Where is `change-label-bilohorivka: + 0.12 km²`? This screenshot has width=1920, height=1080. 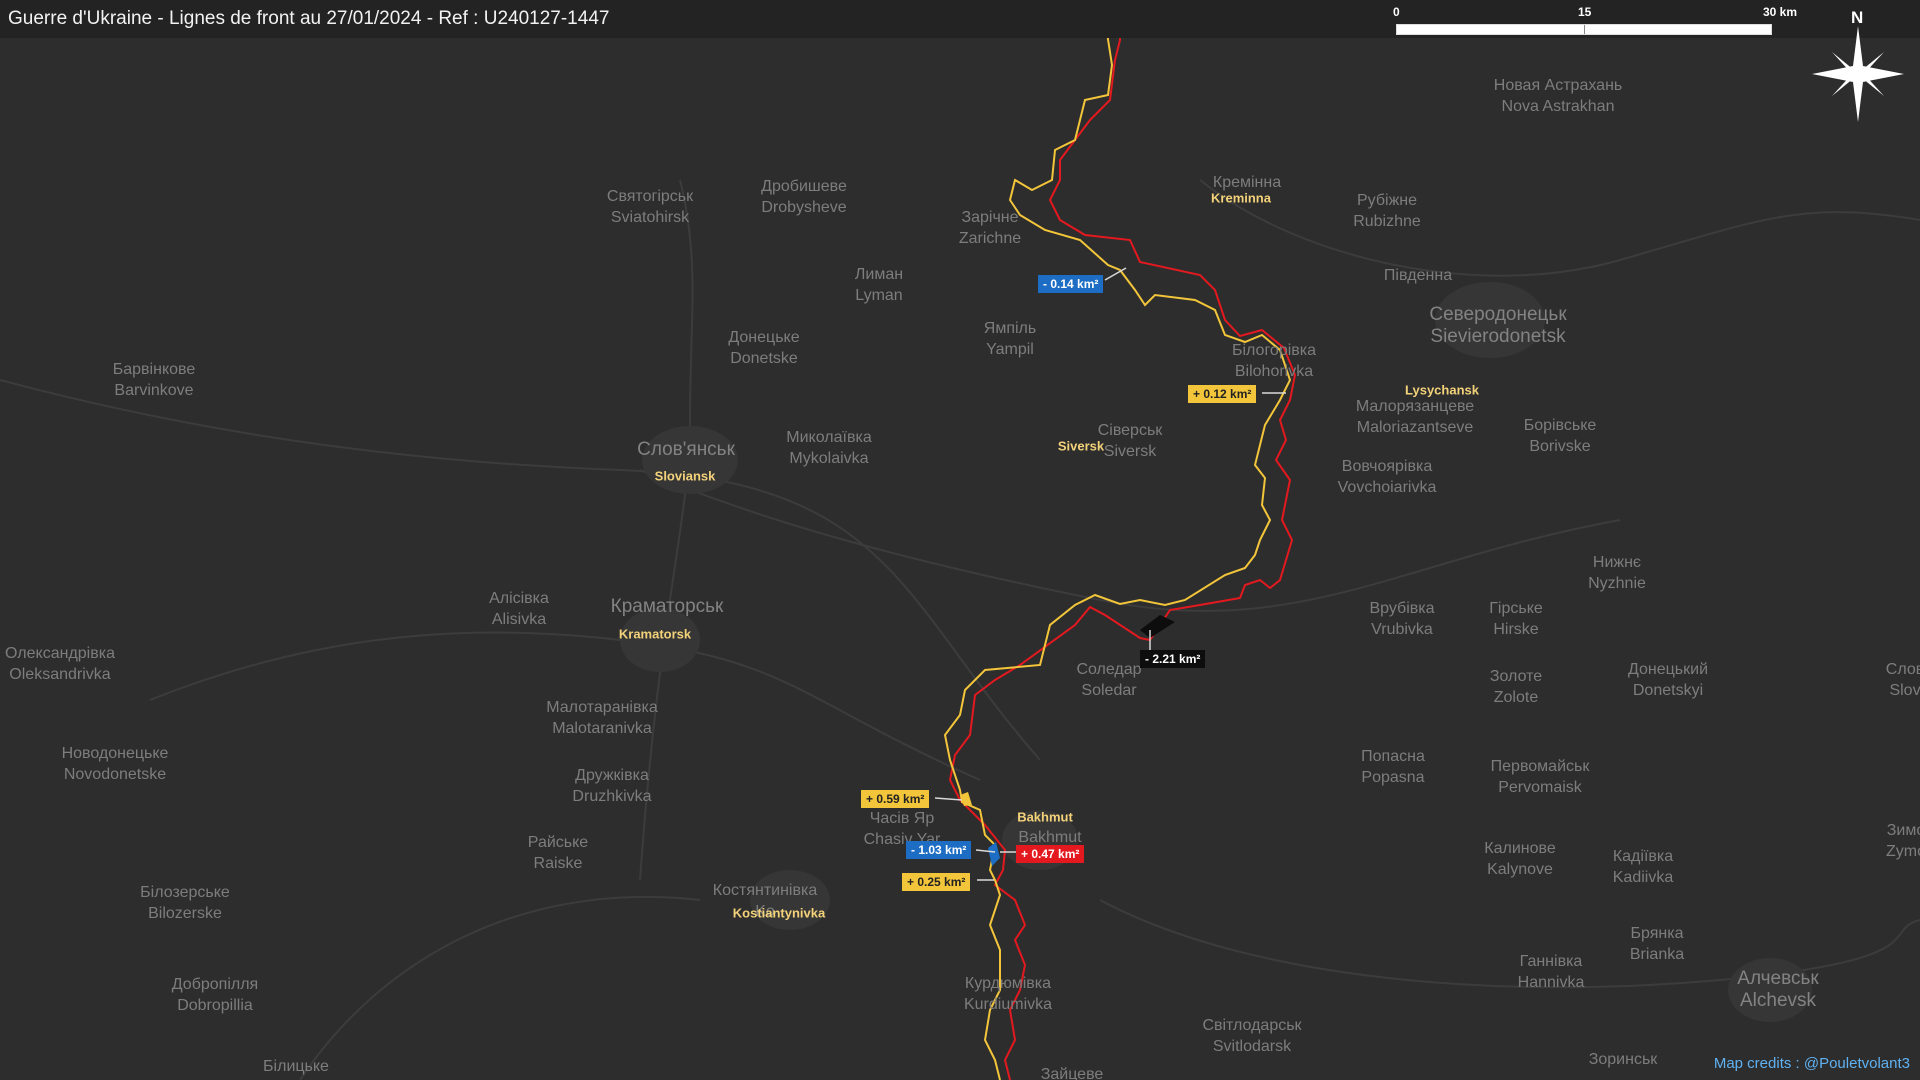 change-label-bilohorivka: + 0.12 km² is located at coordinates (1222, 394).